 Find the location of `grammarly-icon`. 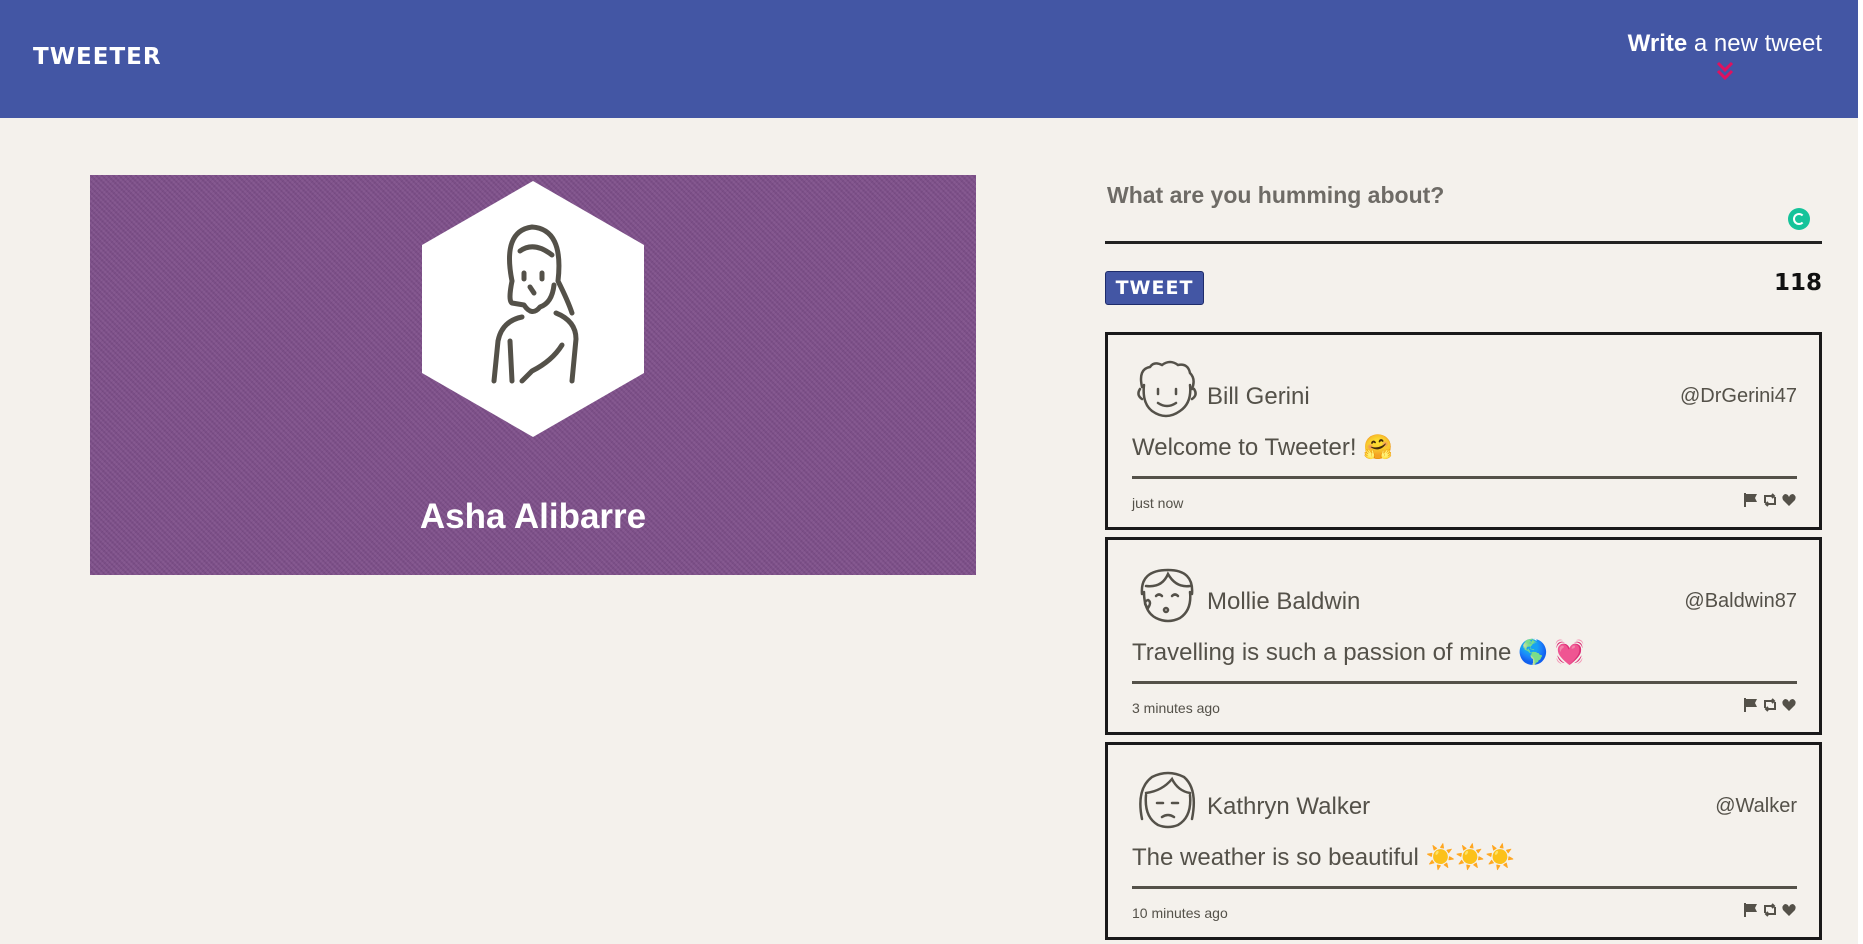

grammarly-icon is located at coordinates (1799, 219).